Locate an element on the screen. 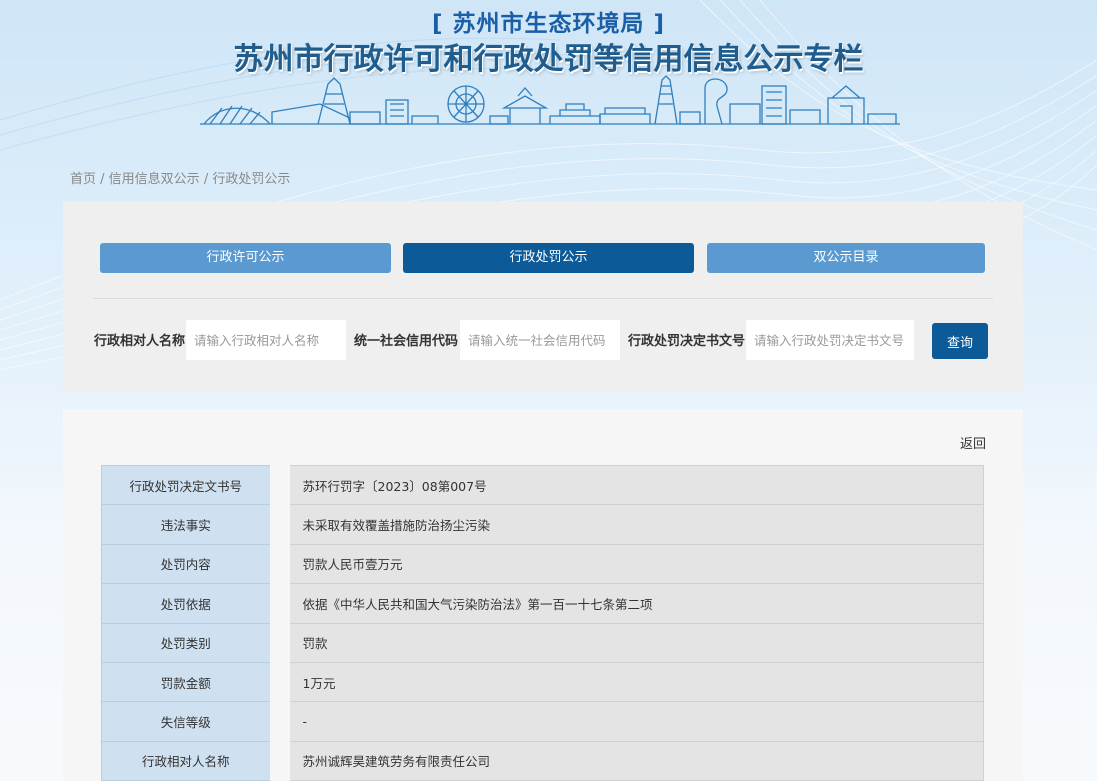 Image resolution: width=1097 pixels, height=781 pixels. decision-number-input is located at coordinates (830, 340).